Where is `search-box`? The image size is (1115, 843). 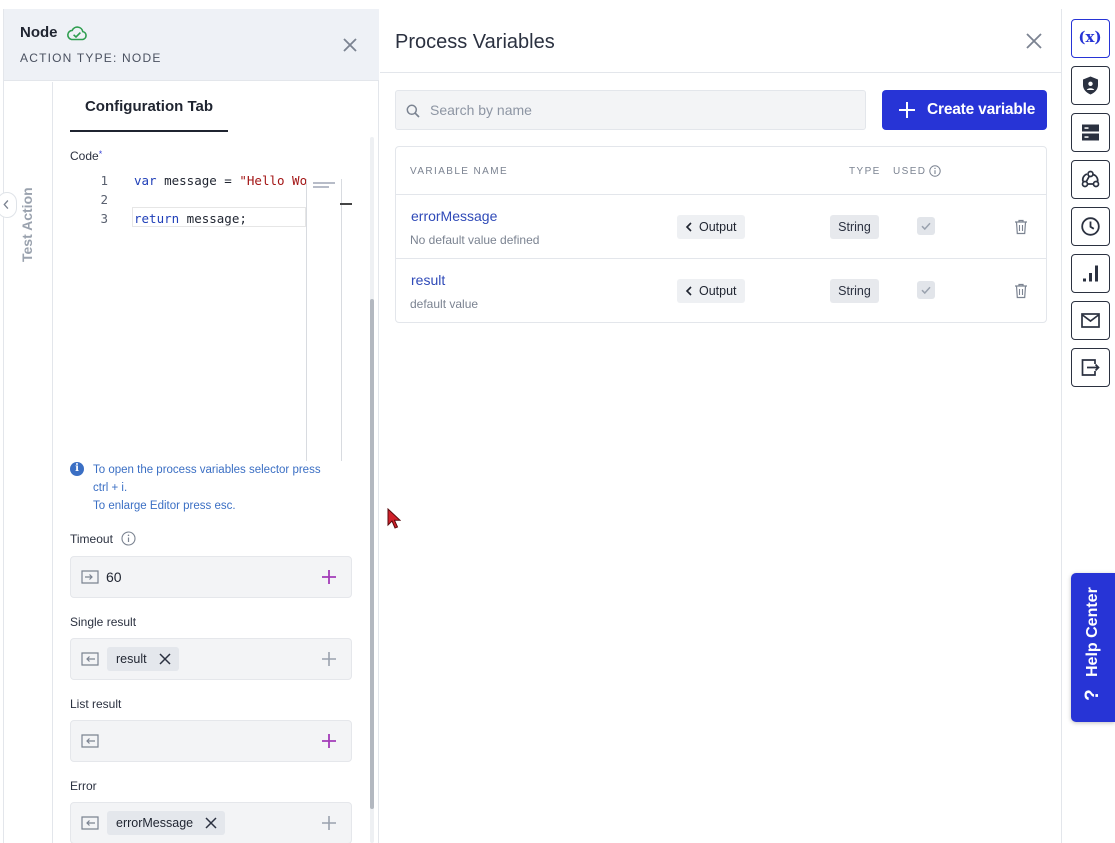 search-box is located at coordinates (630, 110).